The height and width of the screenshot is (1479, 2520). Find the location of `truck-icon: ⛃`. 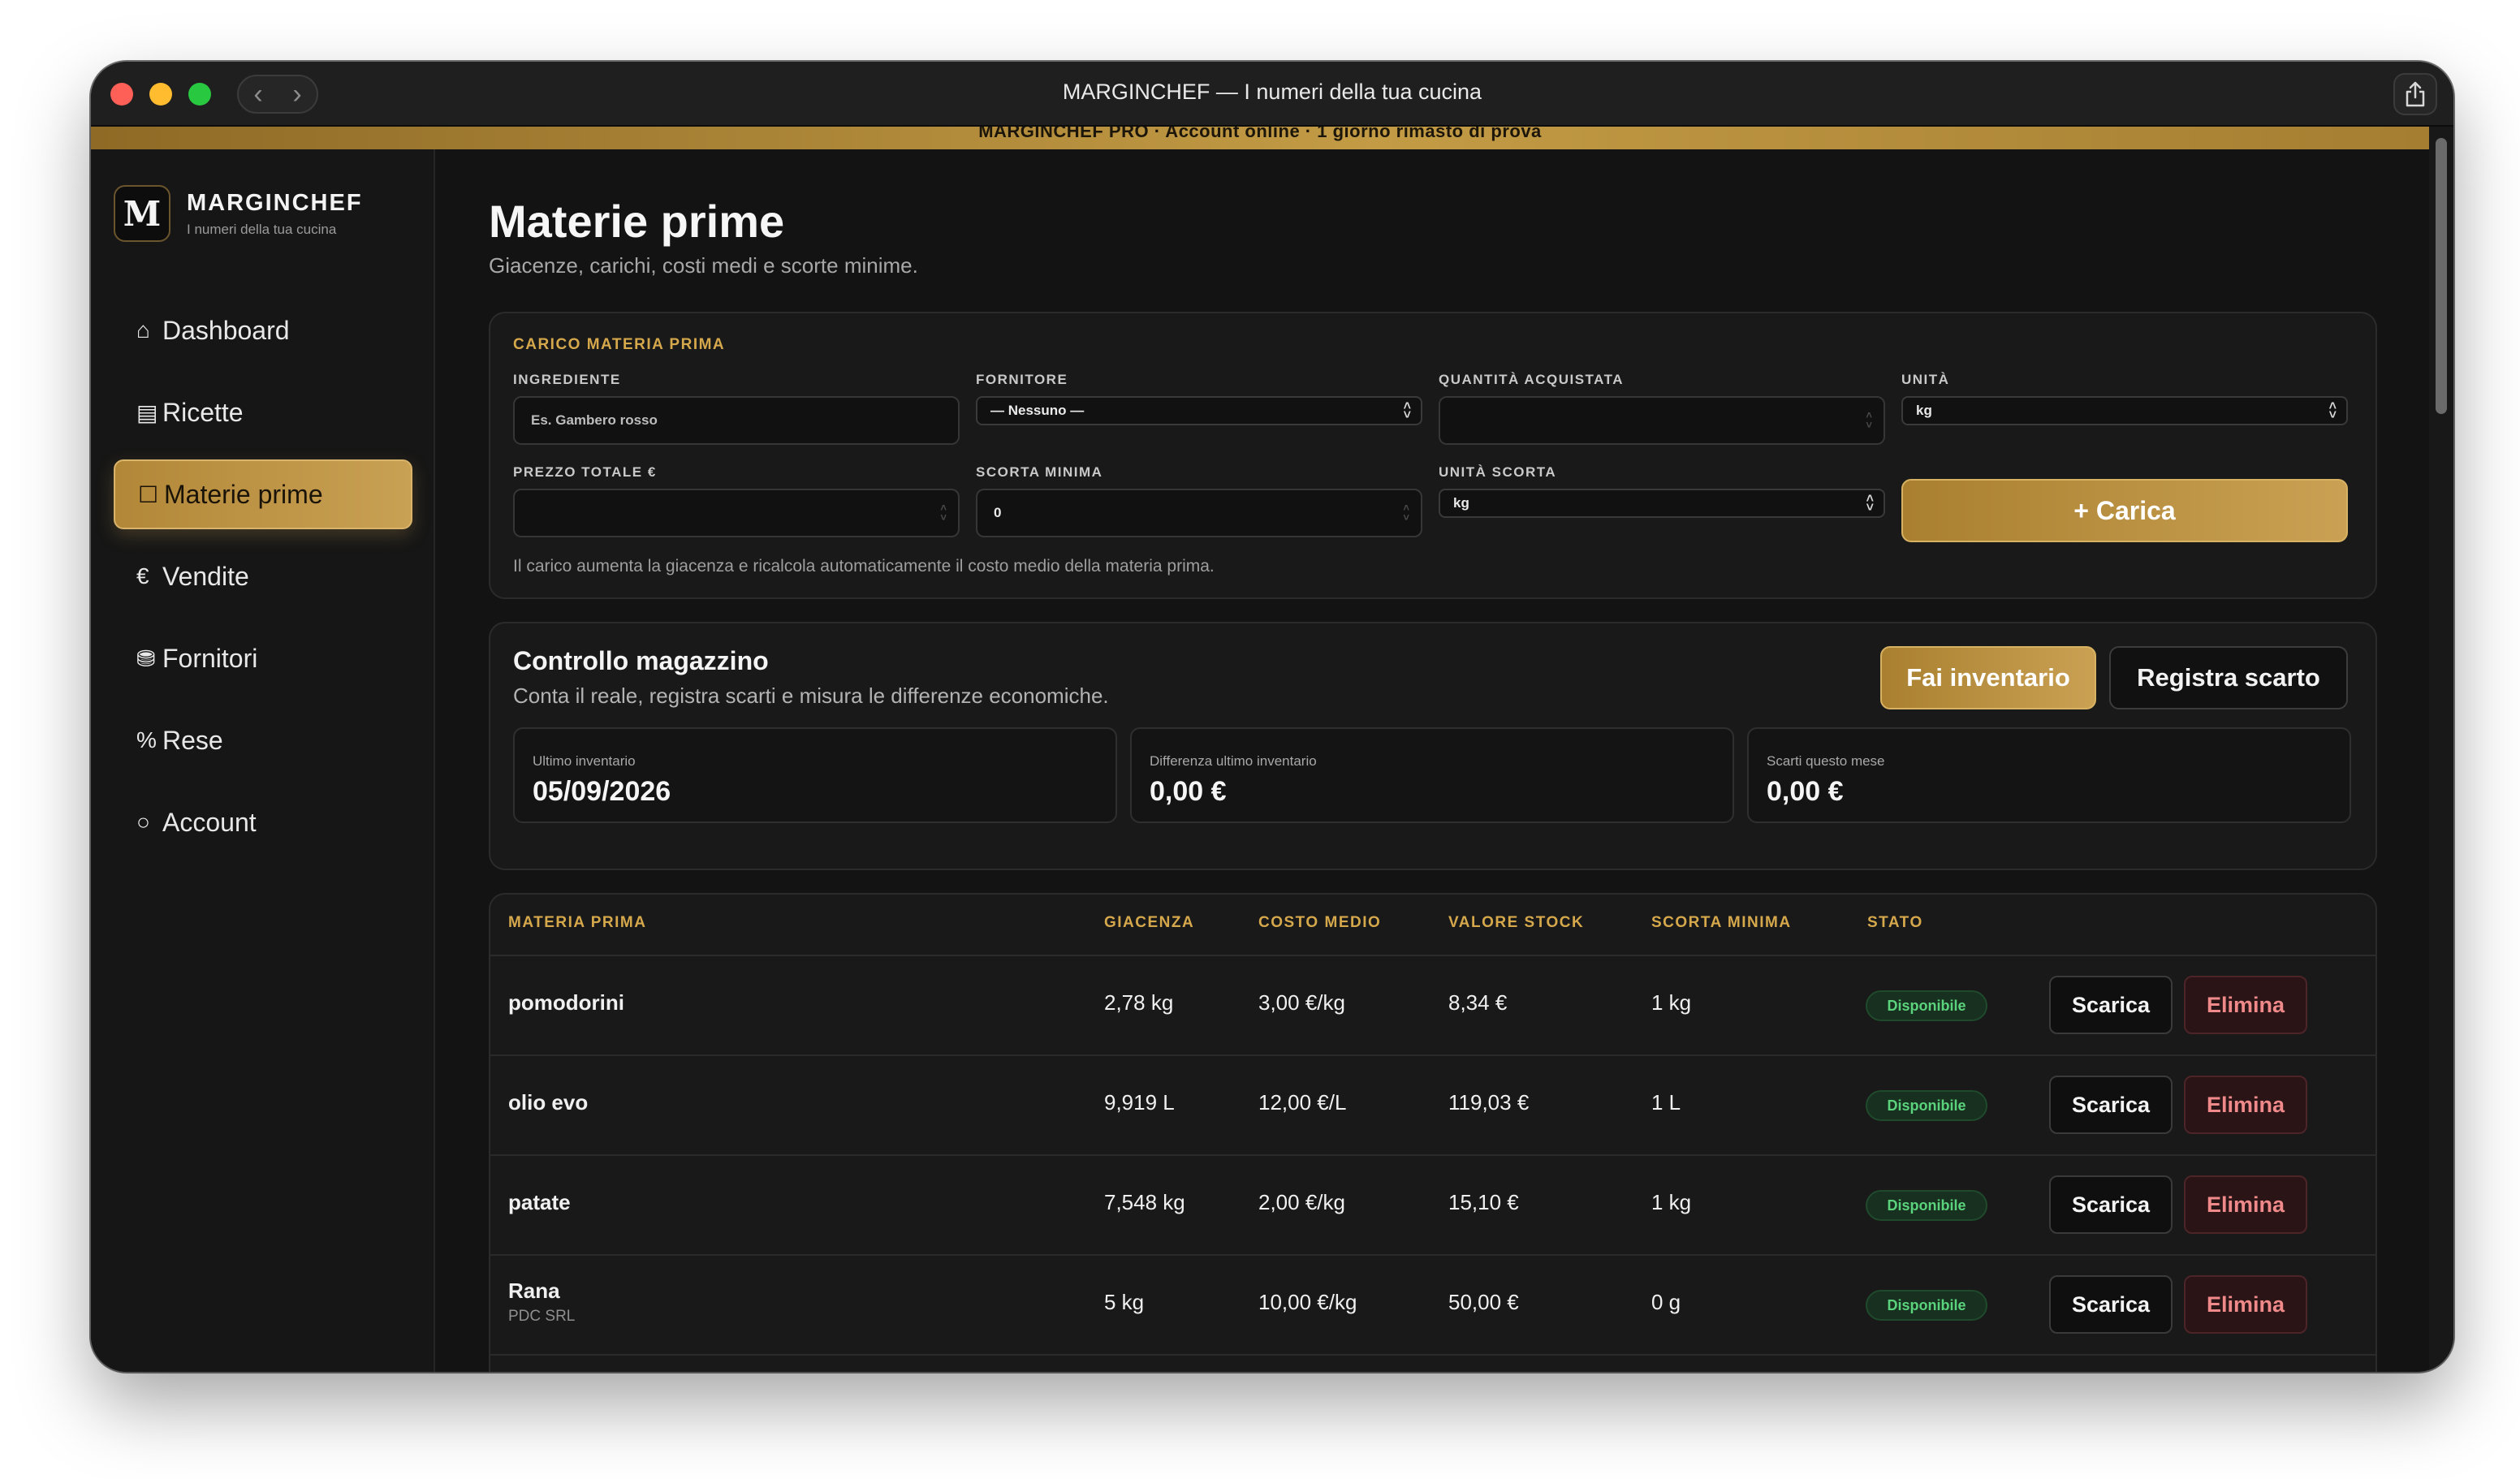

truck-icon: ⛃ is located at coordinates (146, 658).